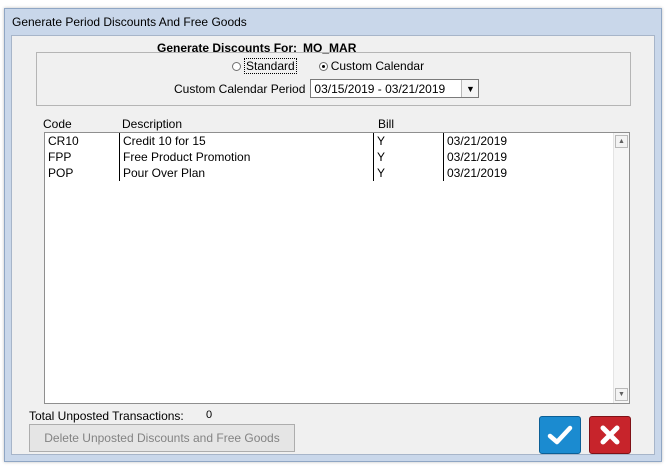  Describe the element at coordinates (621, 268) in the screenshot. I see `list-scrollbar: ▲ ▼` at that location.